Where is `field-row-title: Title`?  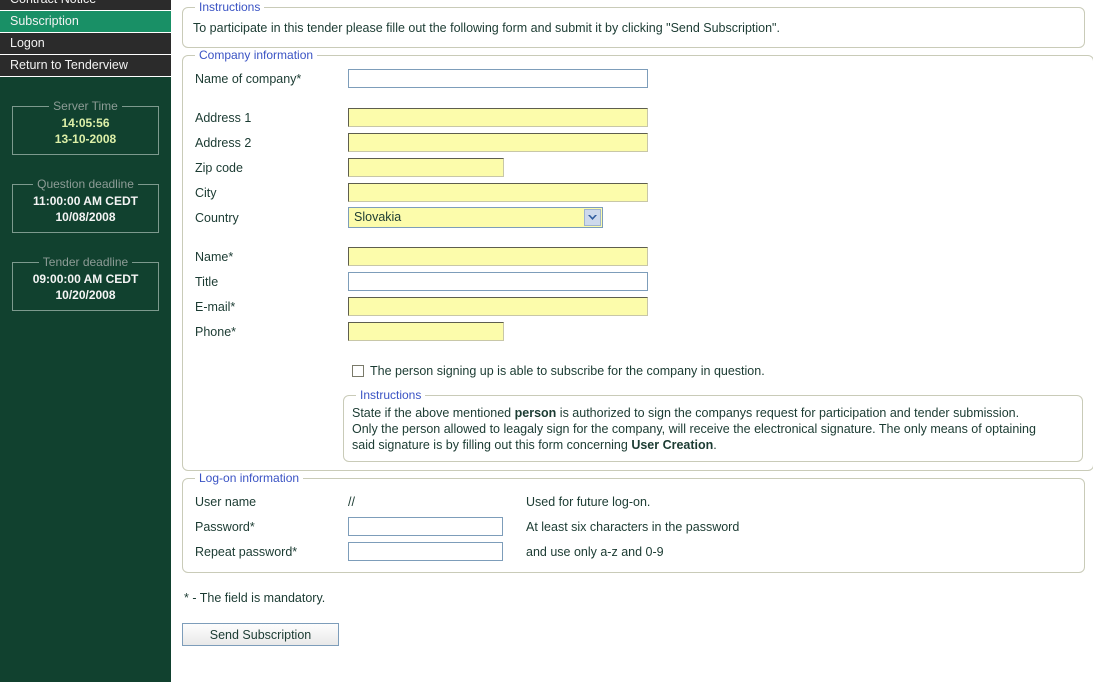
field-row-title: Title is located at coordinates (638, 281).